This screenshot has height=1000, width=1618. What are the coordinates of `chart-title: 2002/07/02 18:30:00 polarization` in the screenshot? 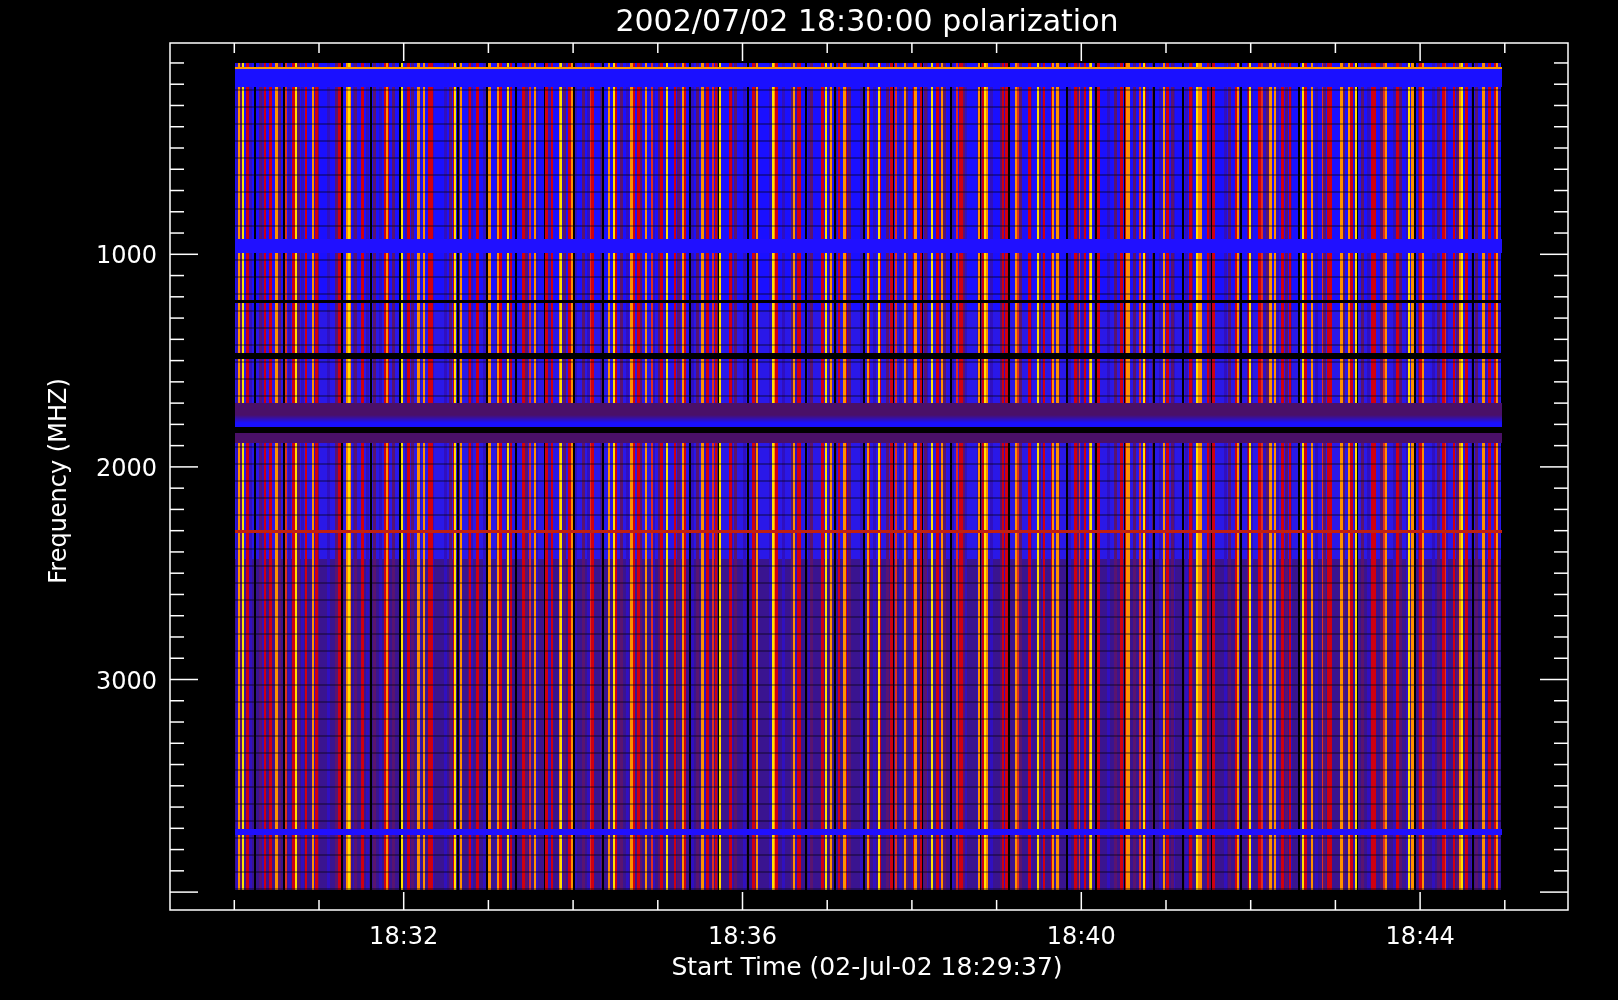 It's located at (867, 20).